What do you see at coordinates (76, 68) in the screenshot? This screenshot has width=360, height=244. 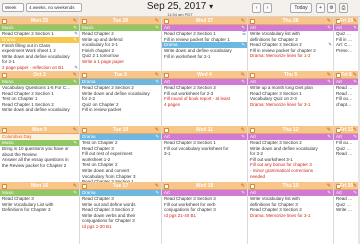 I see `note-icon: ✎` at bounding box center [76, 68].